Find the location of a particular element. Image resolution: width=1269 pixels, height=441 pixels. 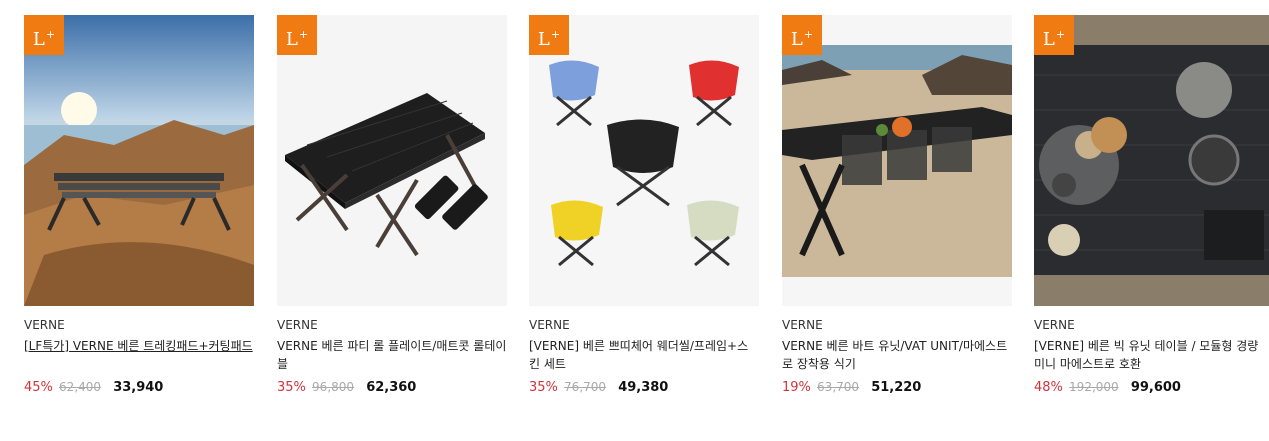

sale-price: 62,360 is located at coordinates (391, 387).